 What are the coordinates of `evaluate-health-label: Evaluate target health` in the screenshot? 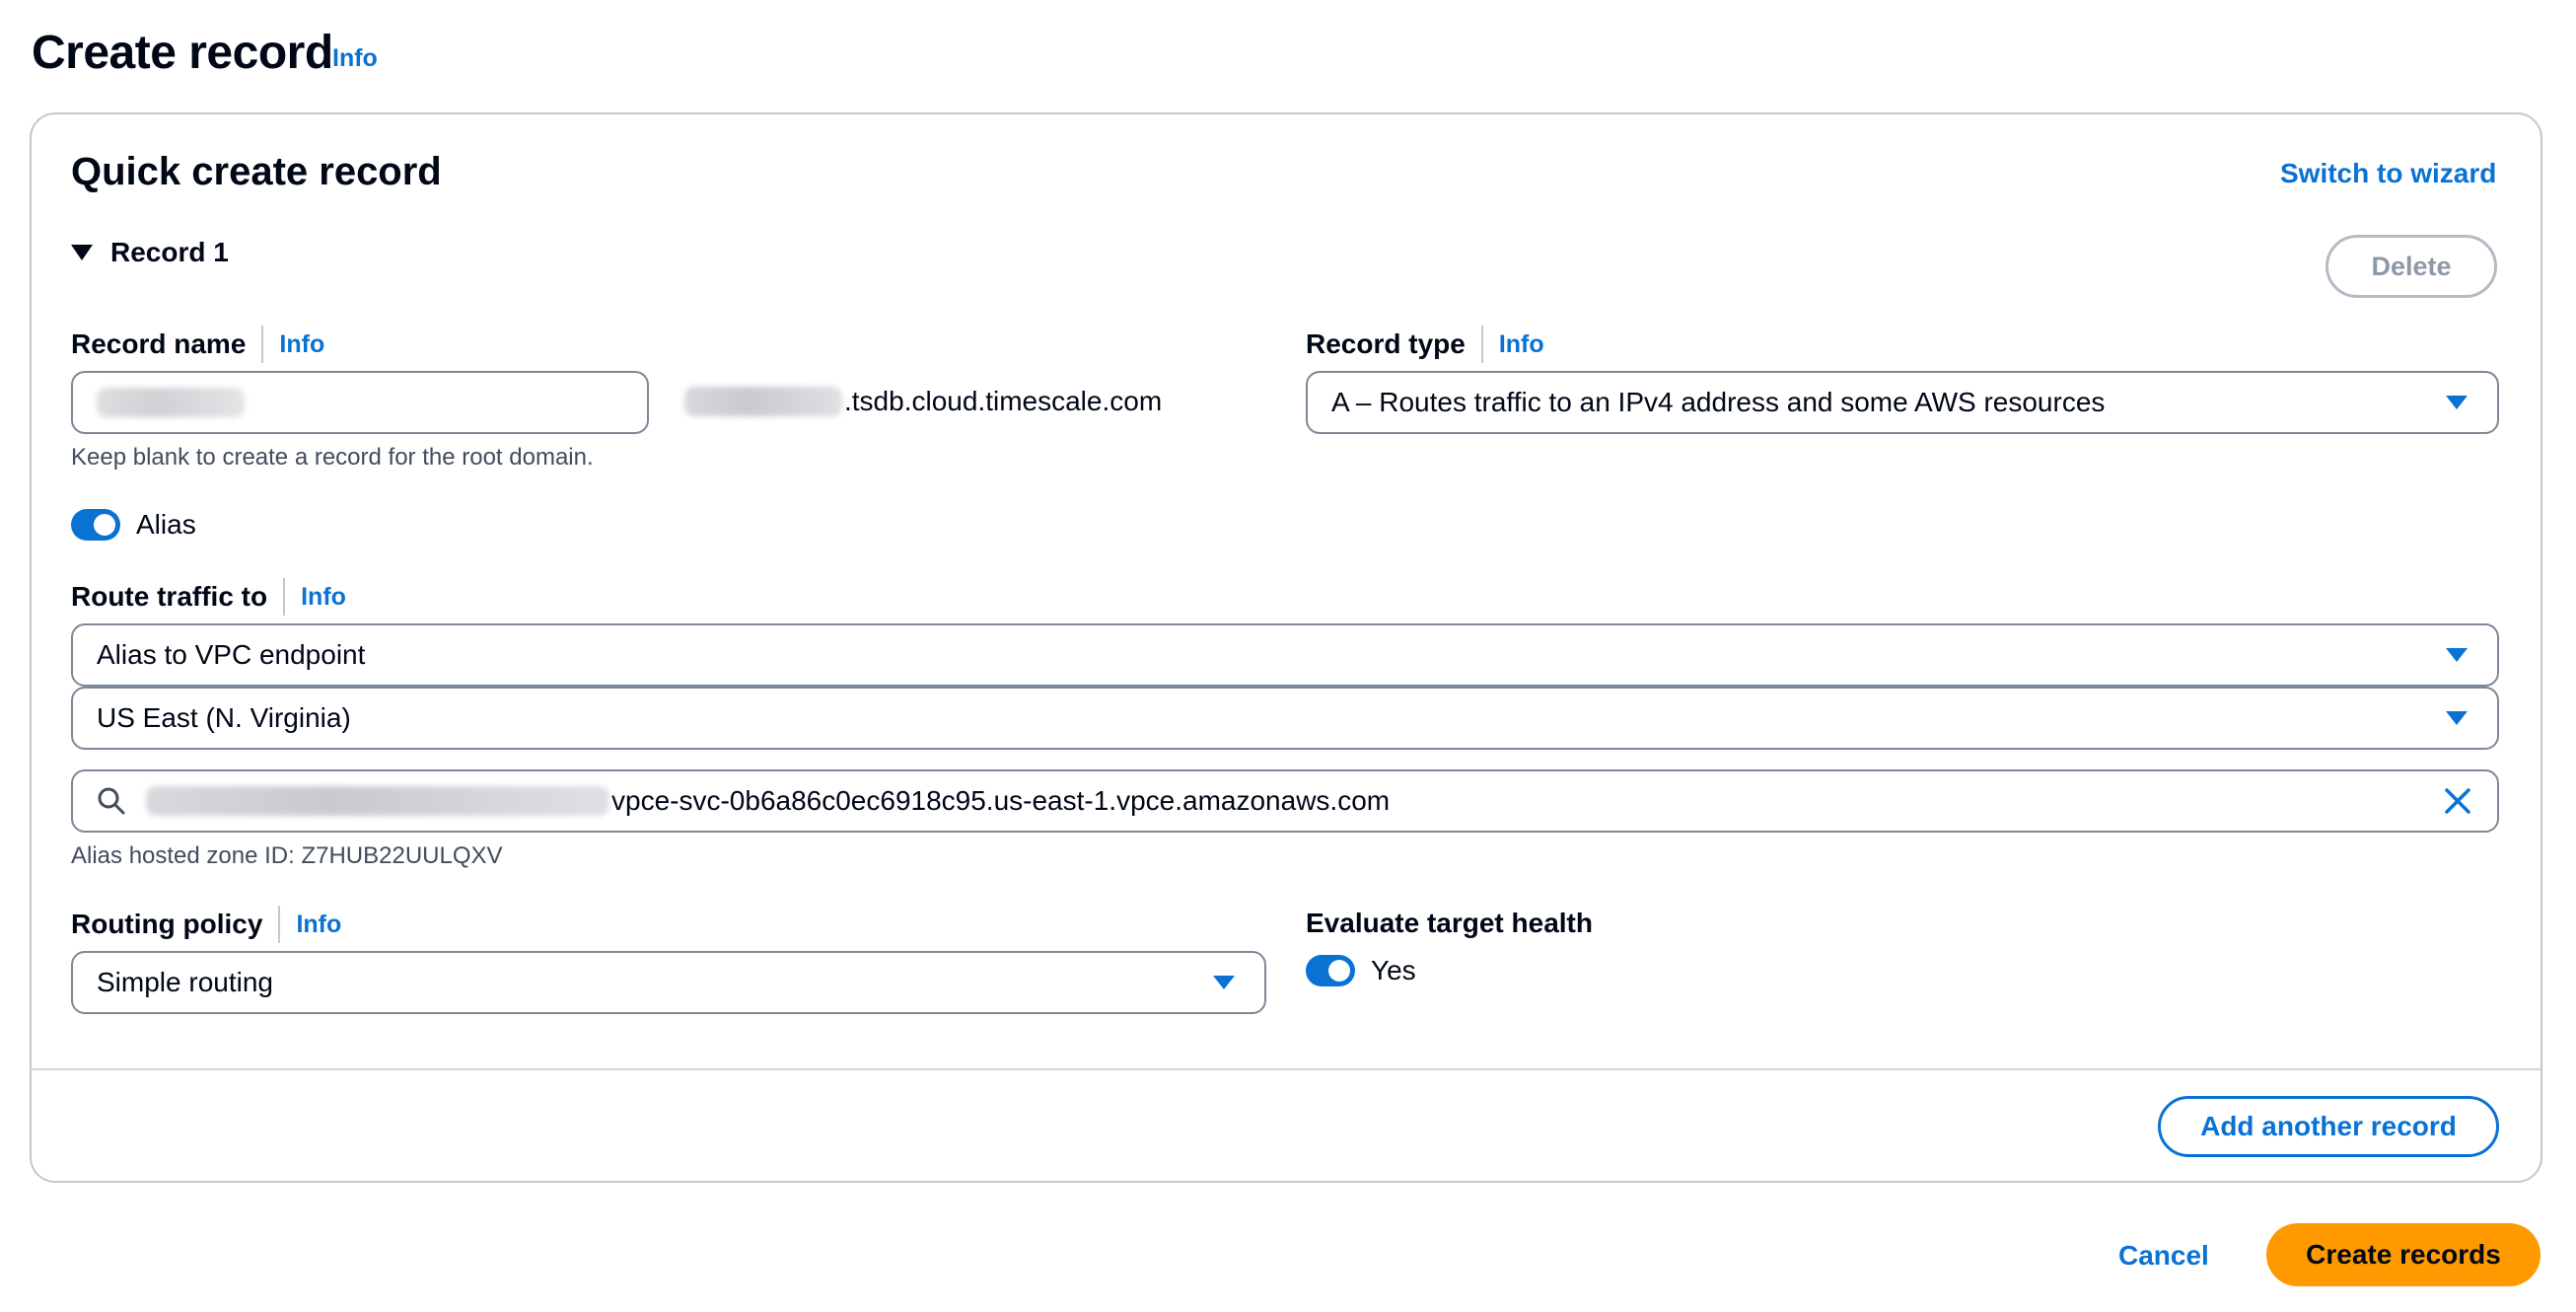 It's located at (1450, 923).